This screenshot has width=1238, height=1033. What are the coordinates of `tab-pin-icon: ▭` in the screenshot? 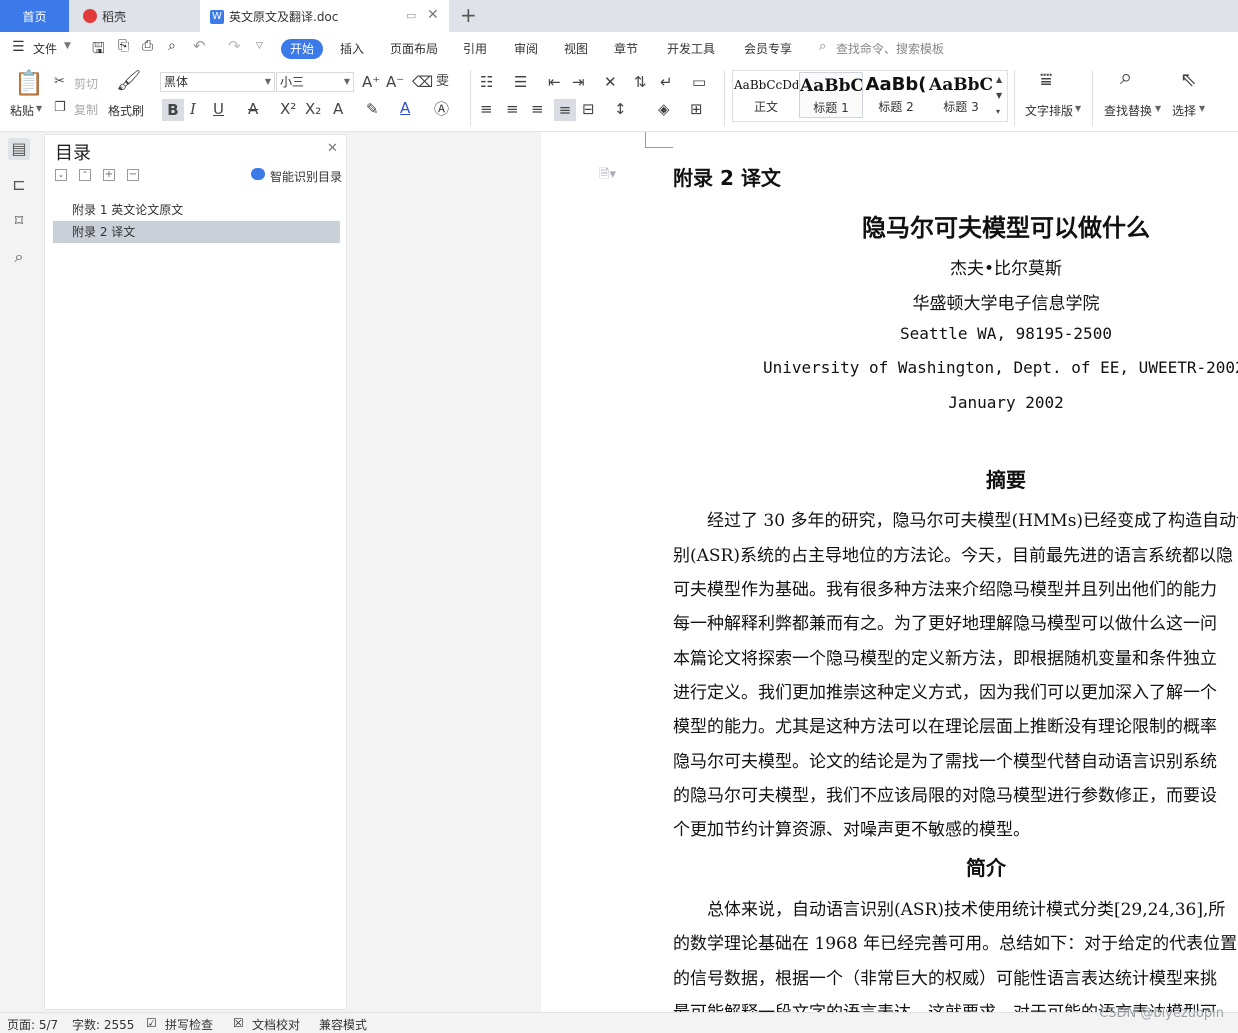 It's located at (411, 15).